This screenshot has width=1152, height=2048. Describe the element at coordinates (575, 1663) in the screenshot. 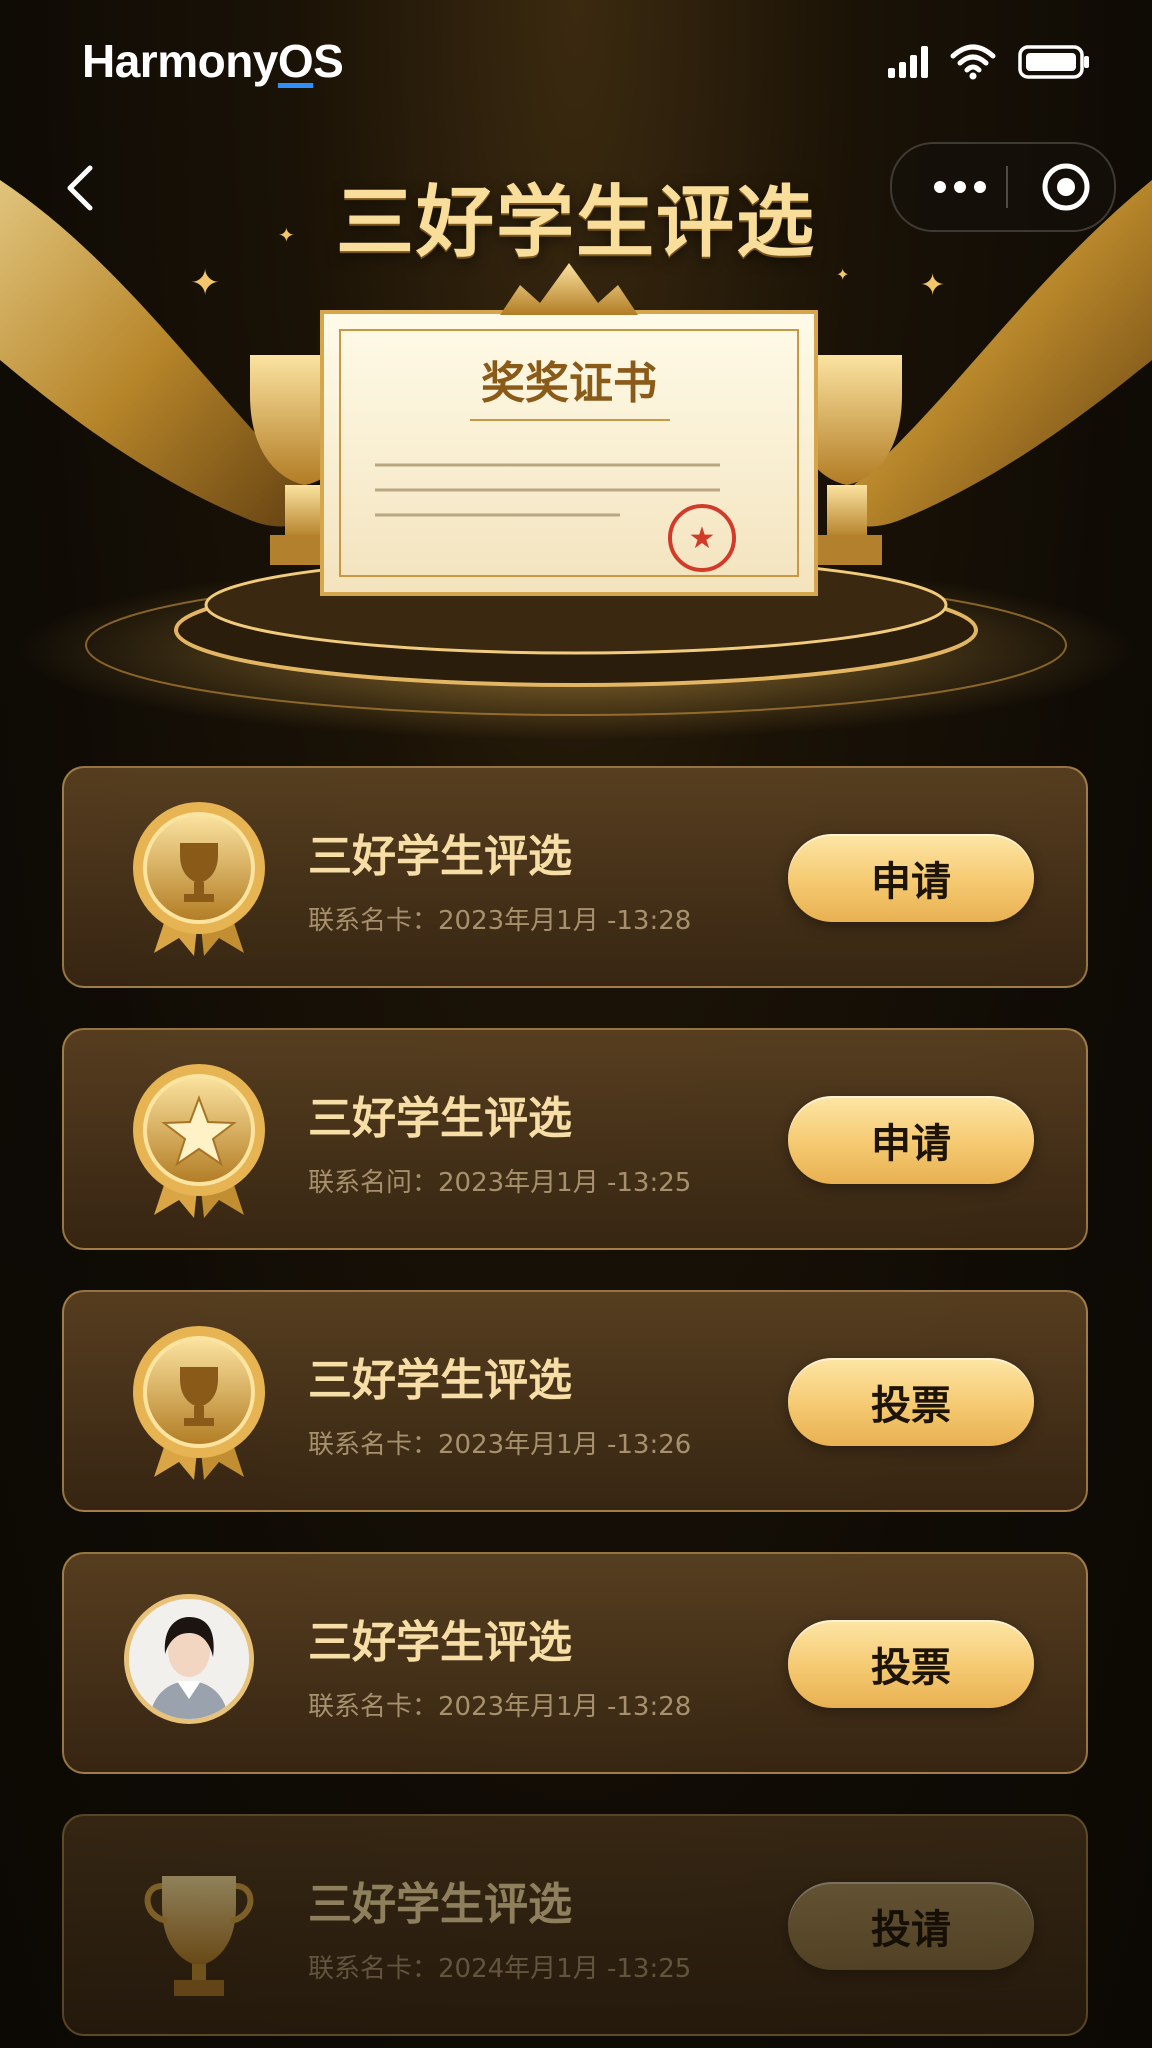

I see `list-item: 三好学生评选 联系名卡：2023年月1月 -13:28 投票` at that location.